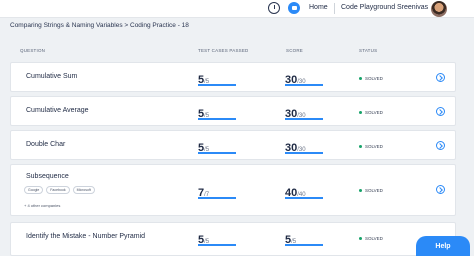  Describe the element at coordinates (237, 9) in the screenshot. I see `top-navbar: Home Code Playground Sreenivas` at that location.